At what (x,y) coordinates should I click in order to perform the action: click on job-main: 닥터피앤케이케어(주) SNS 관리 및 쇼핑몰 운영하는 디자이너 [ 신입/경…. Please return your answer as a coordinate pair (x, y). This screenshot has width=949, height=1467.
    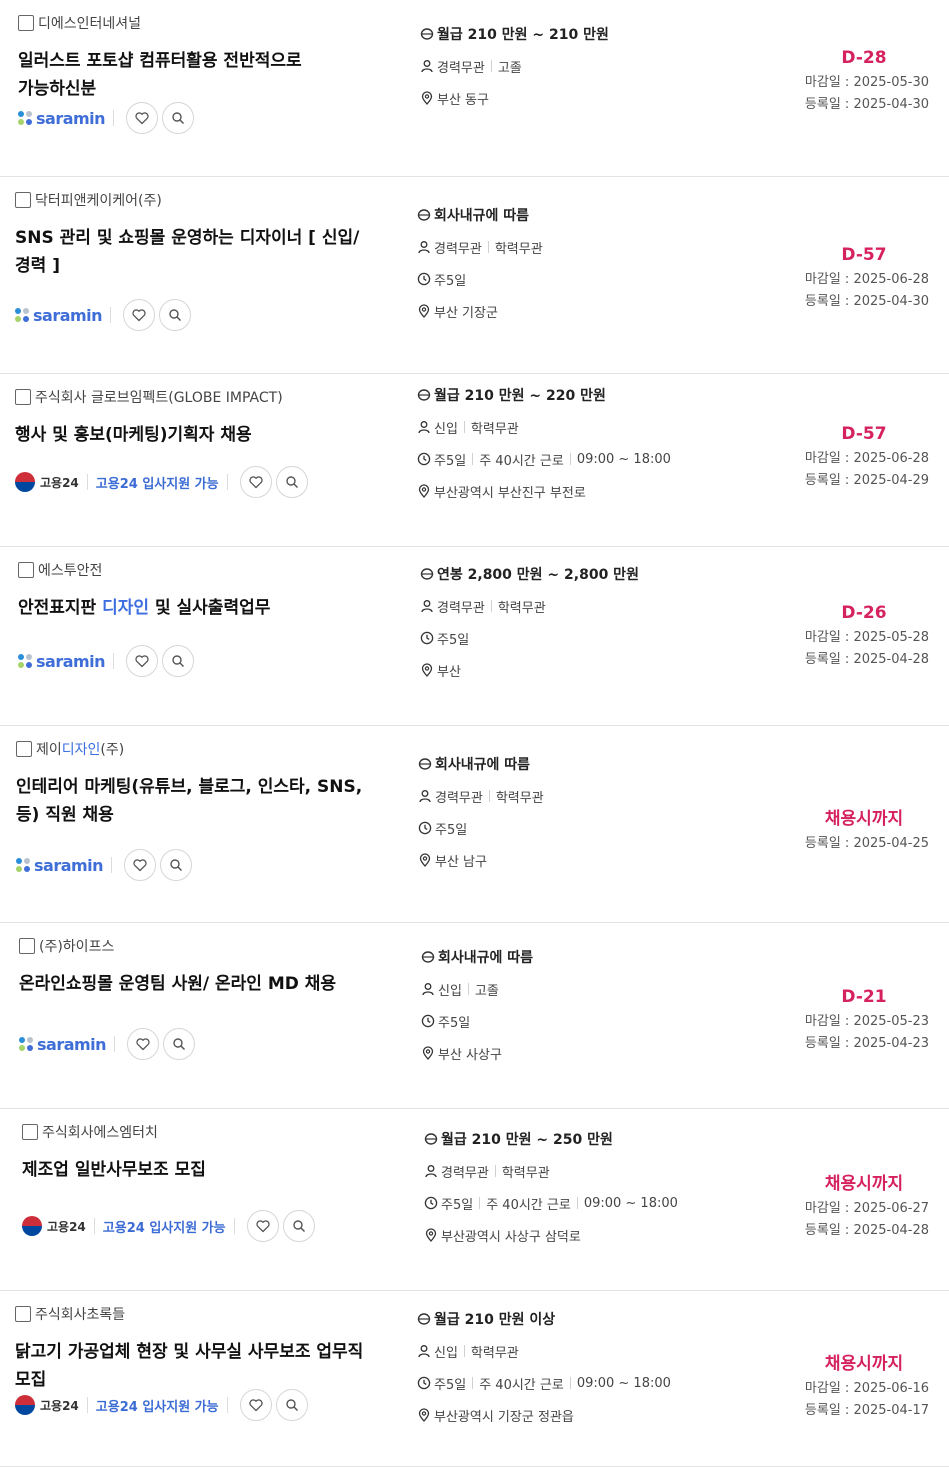
    Looking at the image, I should click on (195, 282).